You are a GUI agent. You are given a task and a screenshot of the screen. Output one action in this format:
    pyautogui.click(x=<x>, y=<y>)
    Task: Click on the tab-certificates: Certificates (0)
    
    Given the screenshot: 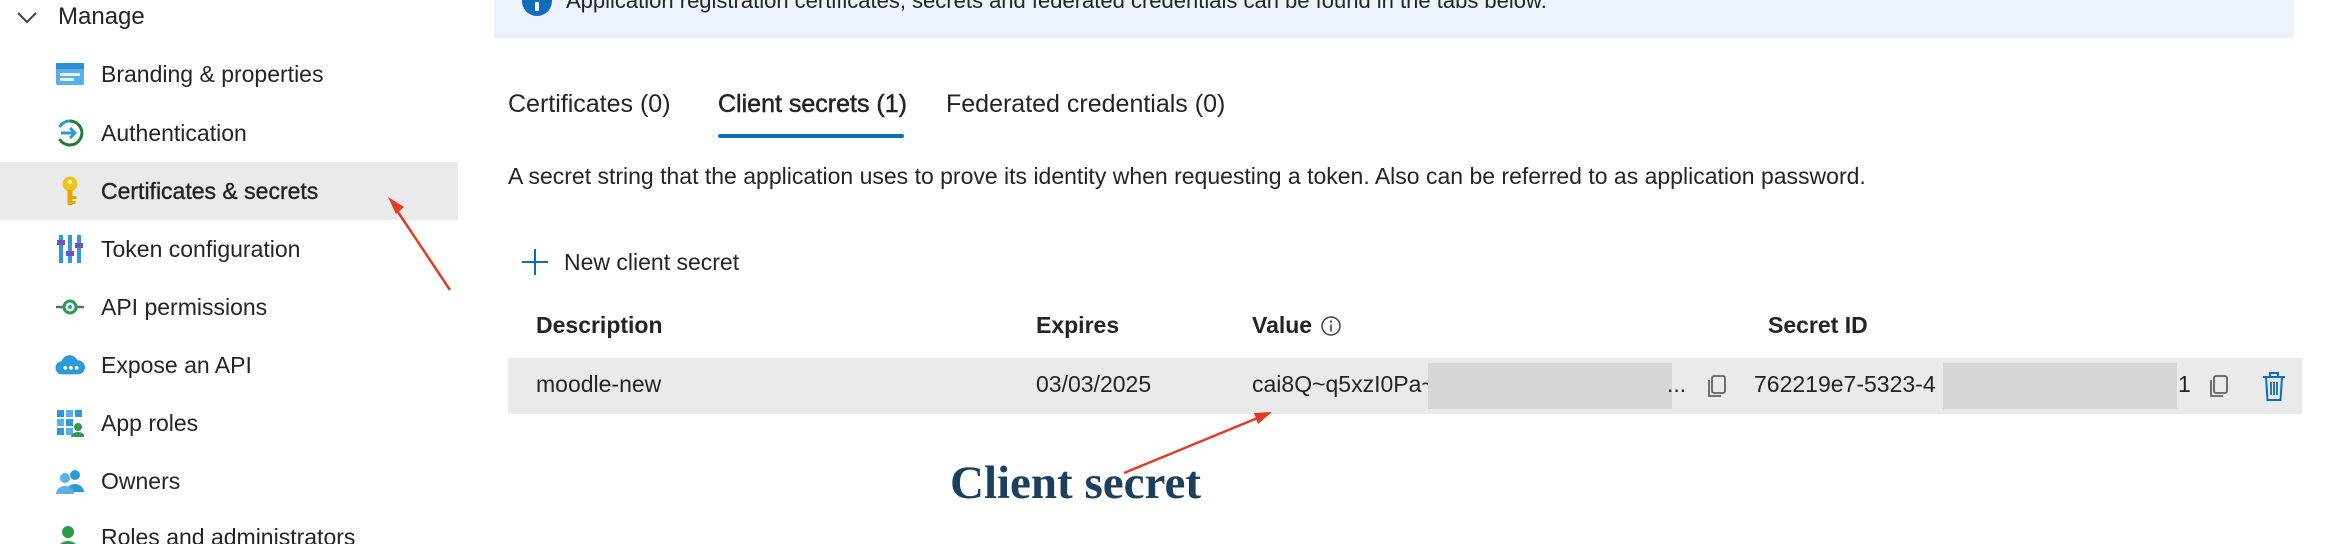 What is the action you would take?
    pyautogui.click(x=589, y=115)
    